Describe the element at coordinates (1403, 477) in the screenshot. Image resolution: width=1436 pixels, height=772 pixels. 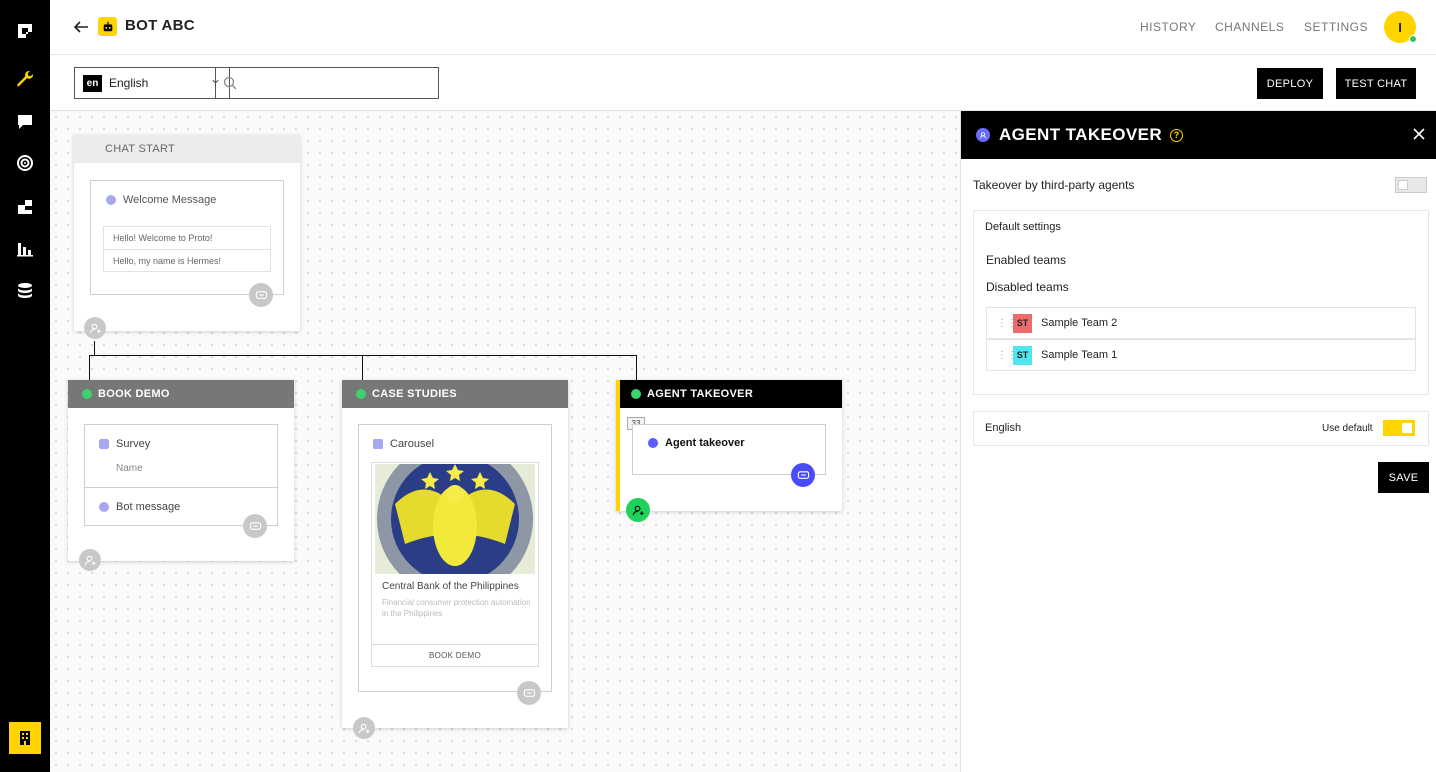
I see `save-button: SAVE` at that location.